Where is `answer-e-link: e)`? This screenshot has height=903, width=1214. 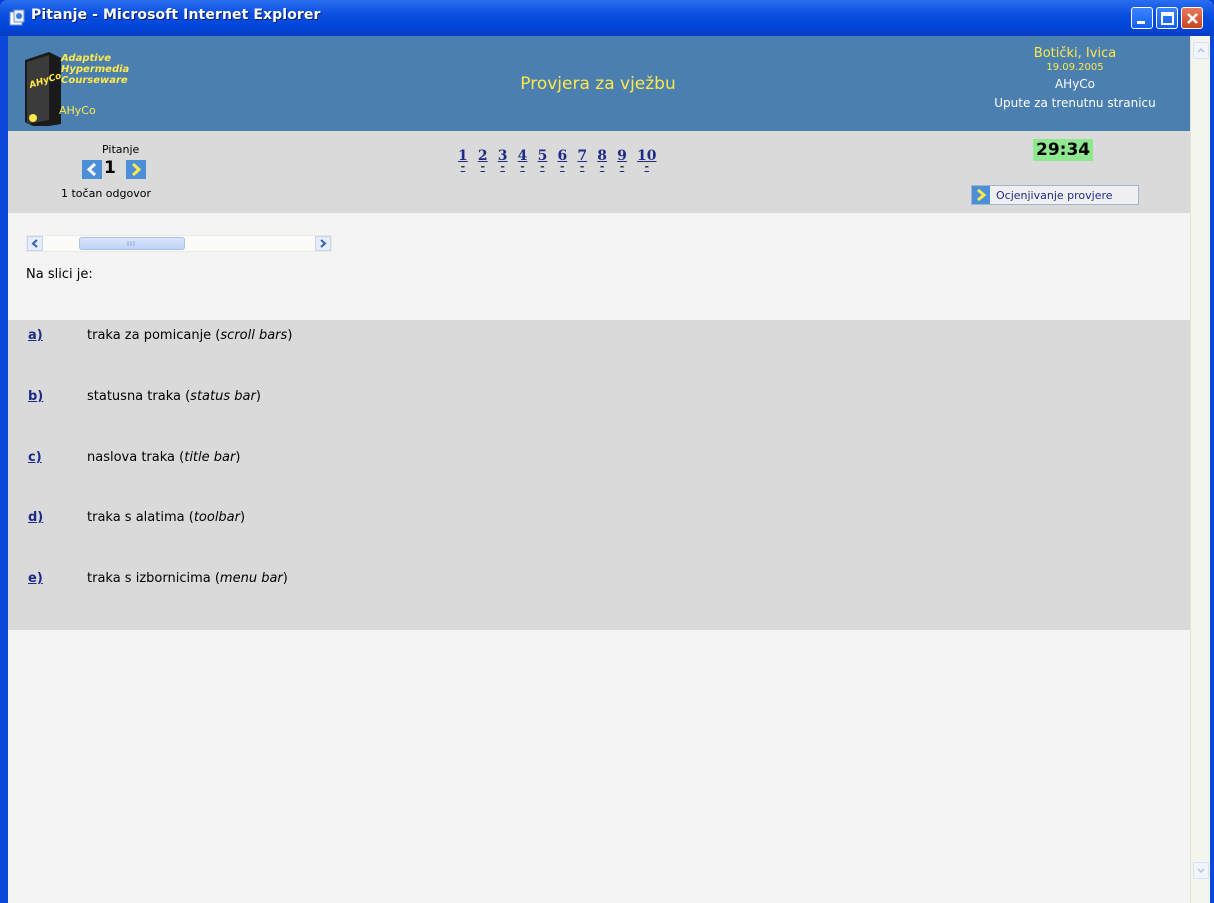 answer-e-link: e) is located at coordinates (35, 578).